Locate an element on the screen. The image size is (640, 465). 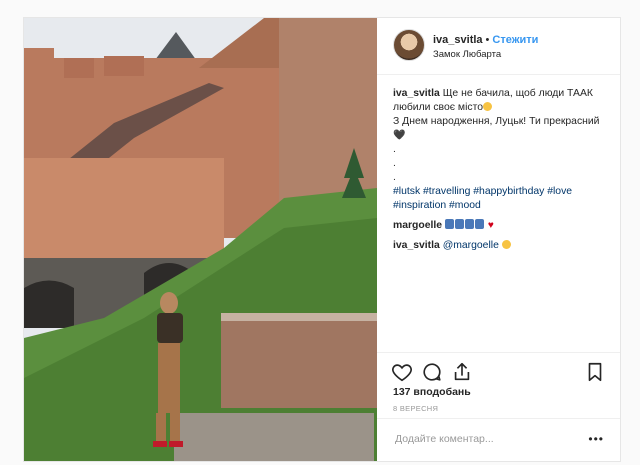
comment-username: margoelle is located at coordinates (417, 225).